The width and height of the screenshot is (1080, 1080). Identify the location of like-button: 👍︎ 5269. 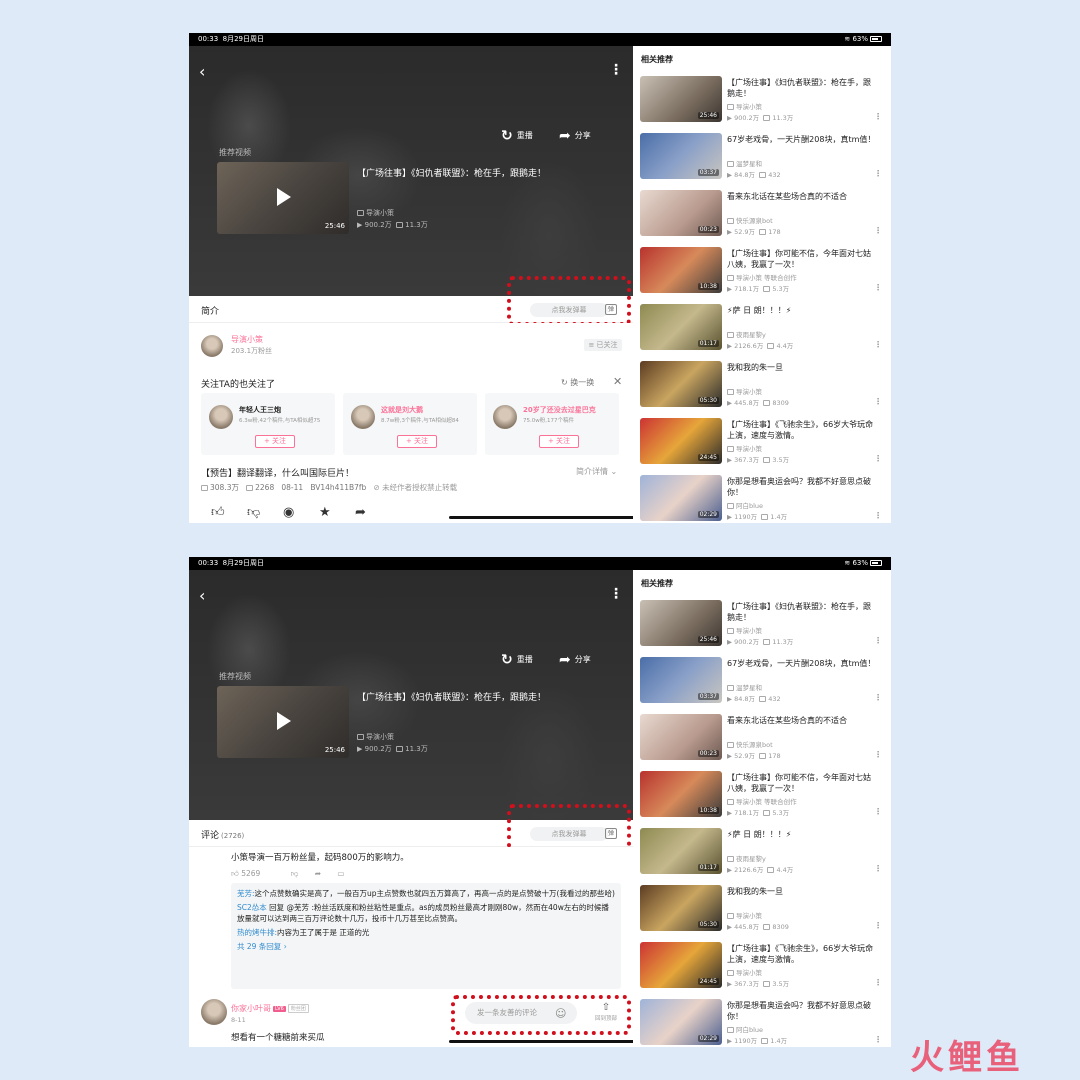
(252, 873).